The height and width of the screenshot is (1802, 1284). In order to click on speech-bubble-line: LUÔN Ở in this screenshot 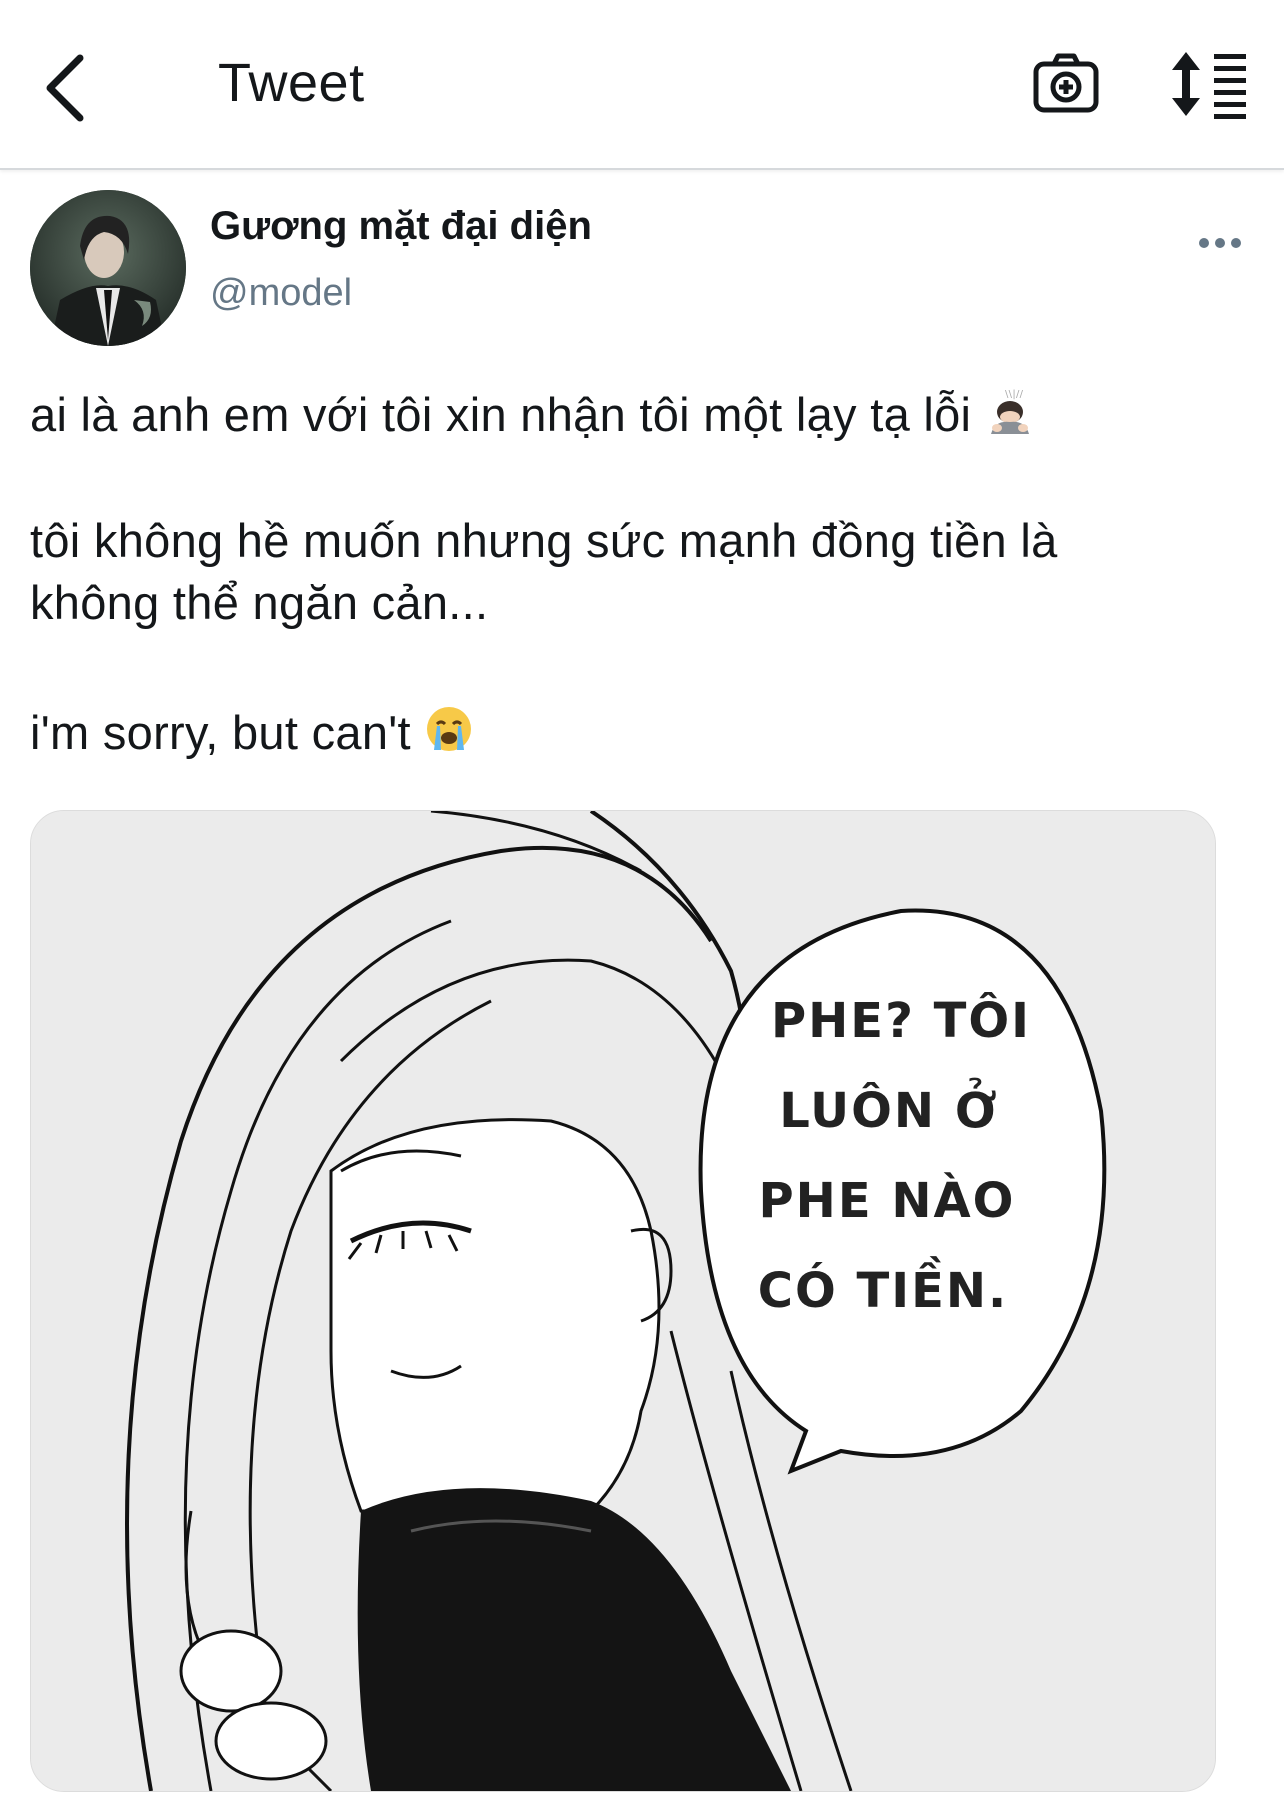, I will do `click(888, 1108)`.